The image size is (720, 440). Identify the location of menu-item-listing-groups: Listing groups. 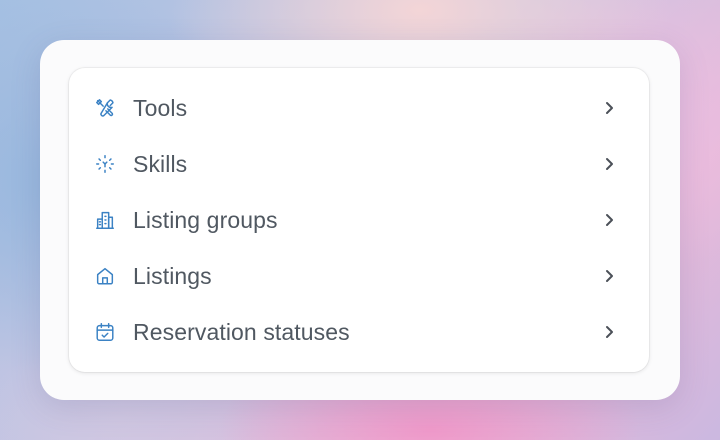
(359, 220).